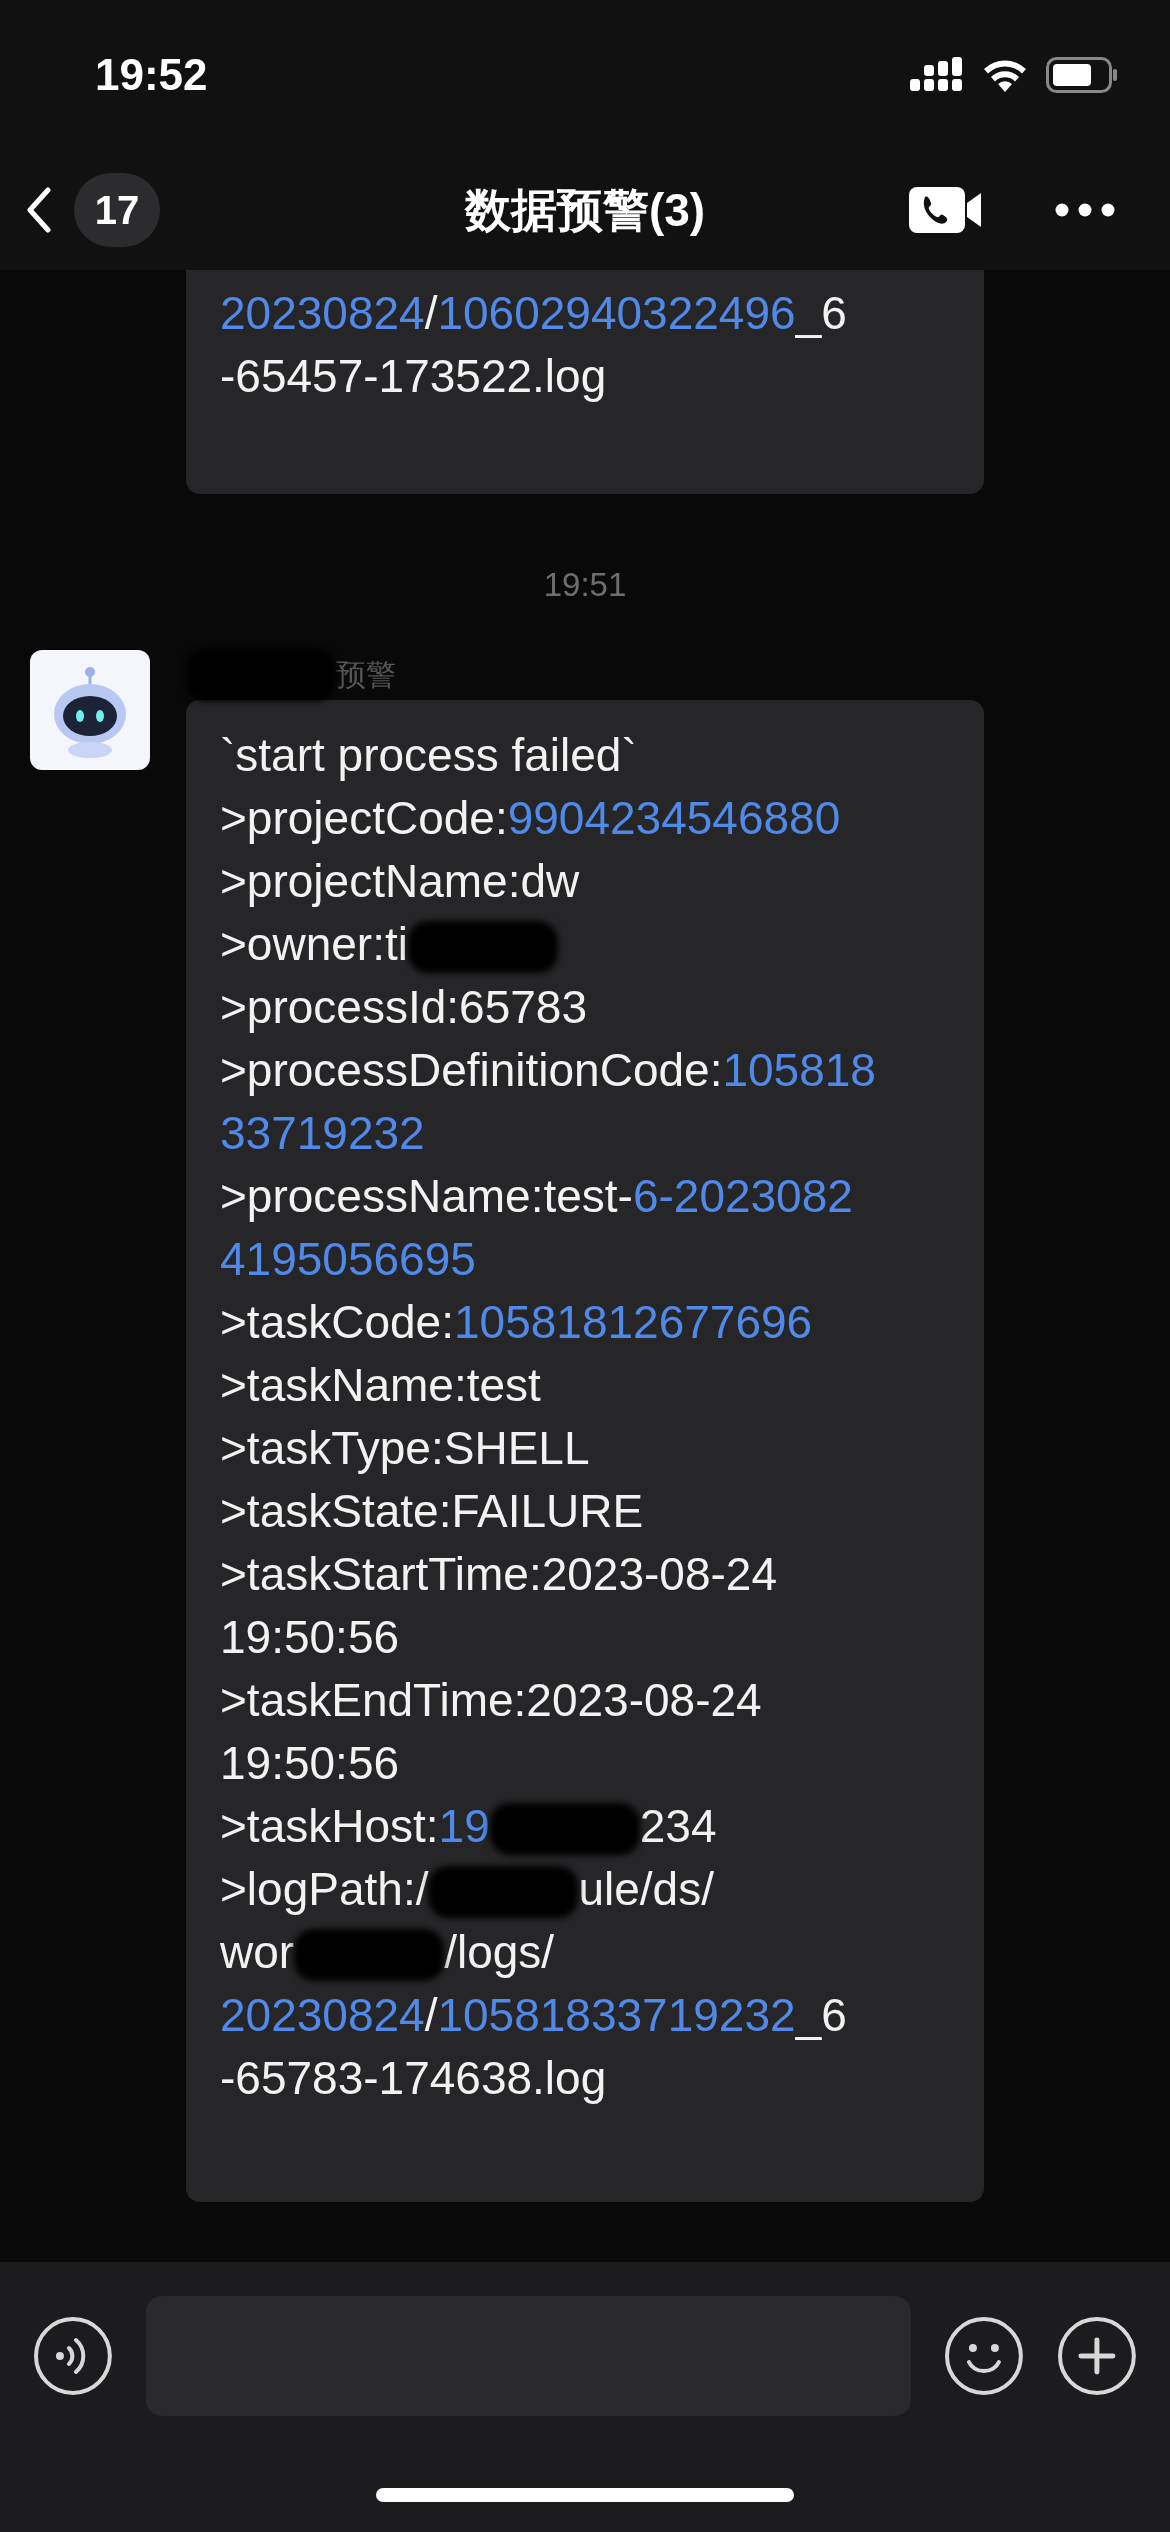  I want to click on chat-title: 数据预警(3), so click(585, 210).